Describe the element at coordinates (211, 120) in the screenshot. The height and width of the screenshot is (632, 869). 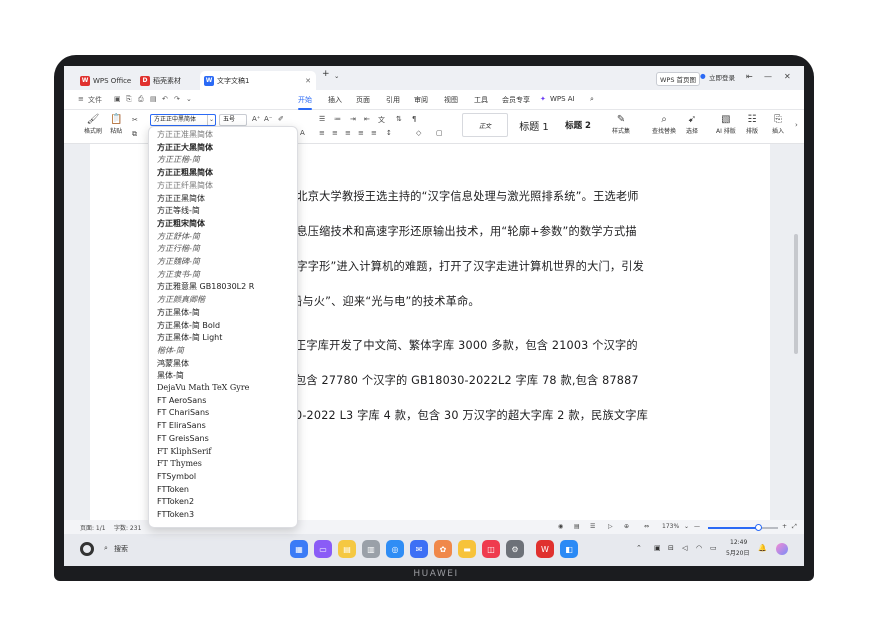
I see `chevron-down-icon: ⌄` at that location.